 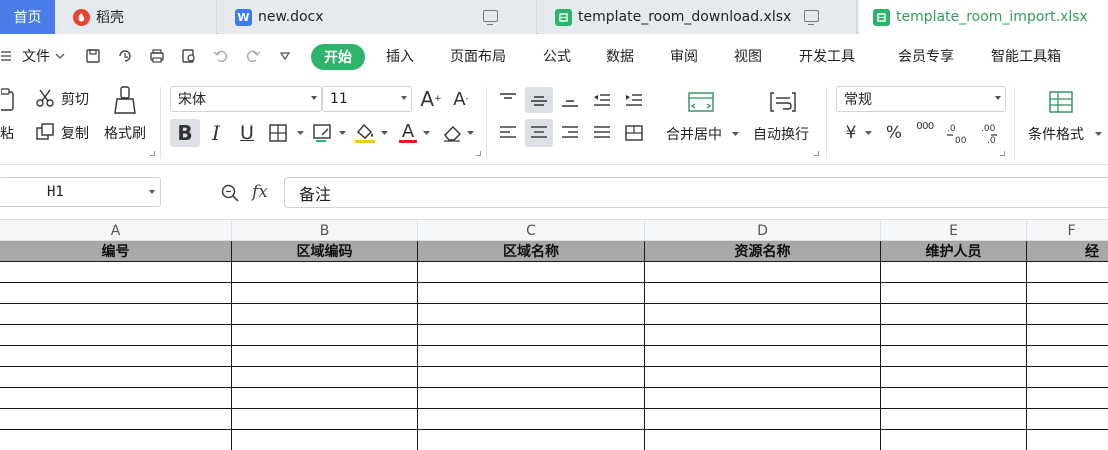 What do you see at coordinates (378, 17) in the screenshot?
I see `tab-new-docx: W new.docx` at bounding box center [378, 17].